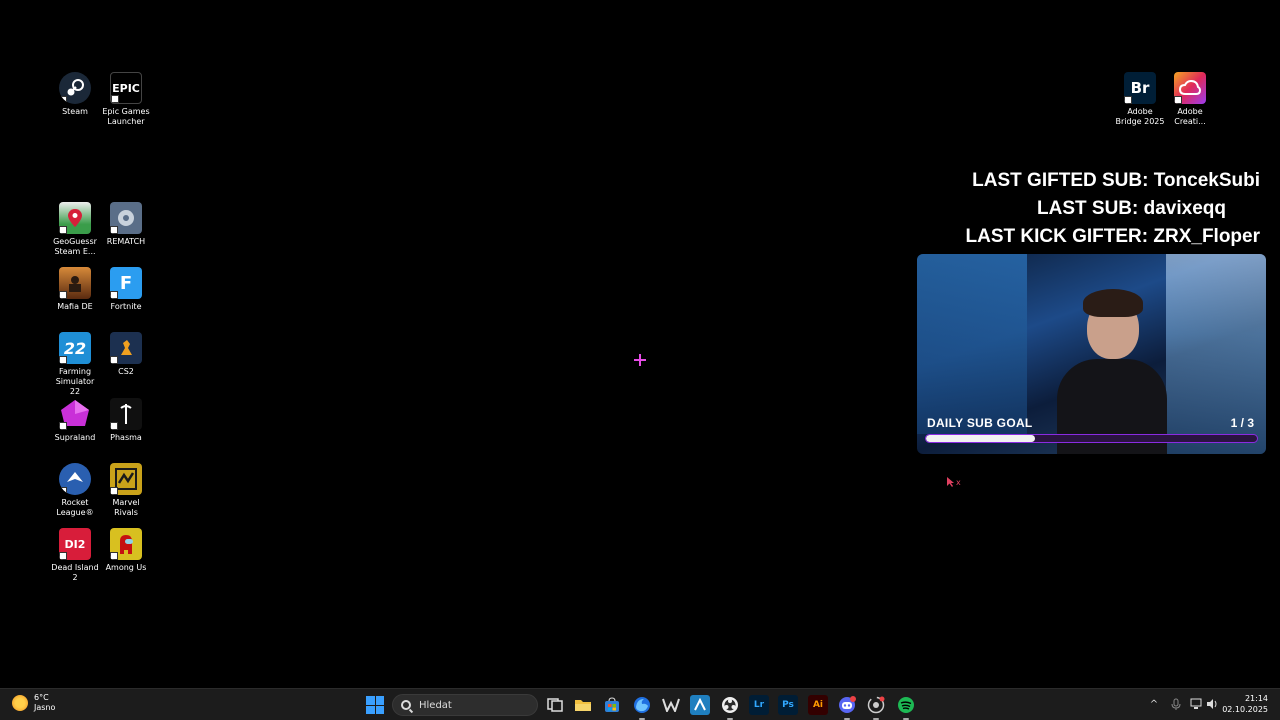 This screenshot has width=1280, height=720. What do you see at coordinates (1197, 705) in the screenshot?
I see `network-icon` at bounding box center [1197, 705].